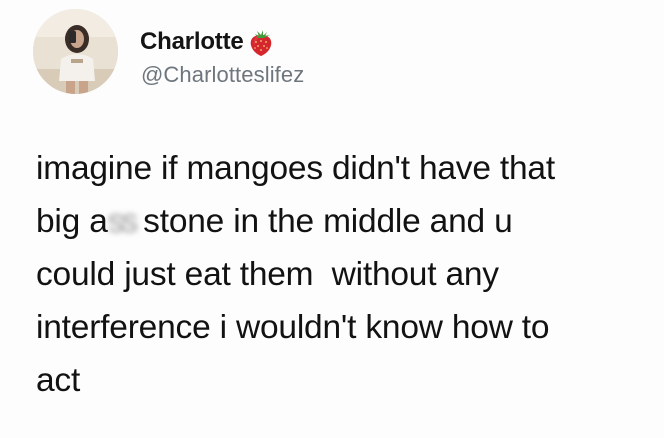 This screenshot has height=438, width=664. Describe the element at coordinates (293, 327) in the screenshot. I see `tweet-line: interference i wouldn't know how to` at that location.